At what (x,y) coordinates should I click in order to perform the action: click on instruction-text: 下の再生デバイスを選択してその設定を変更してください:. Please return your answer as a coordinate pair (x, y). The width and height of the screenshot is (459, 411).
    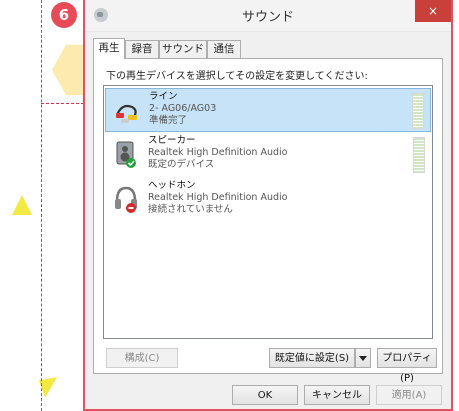
    Looking at the image, I should click on (237, 76).